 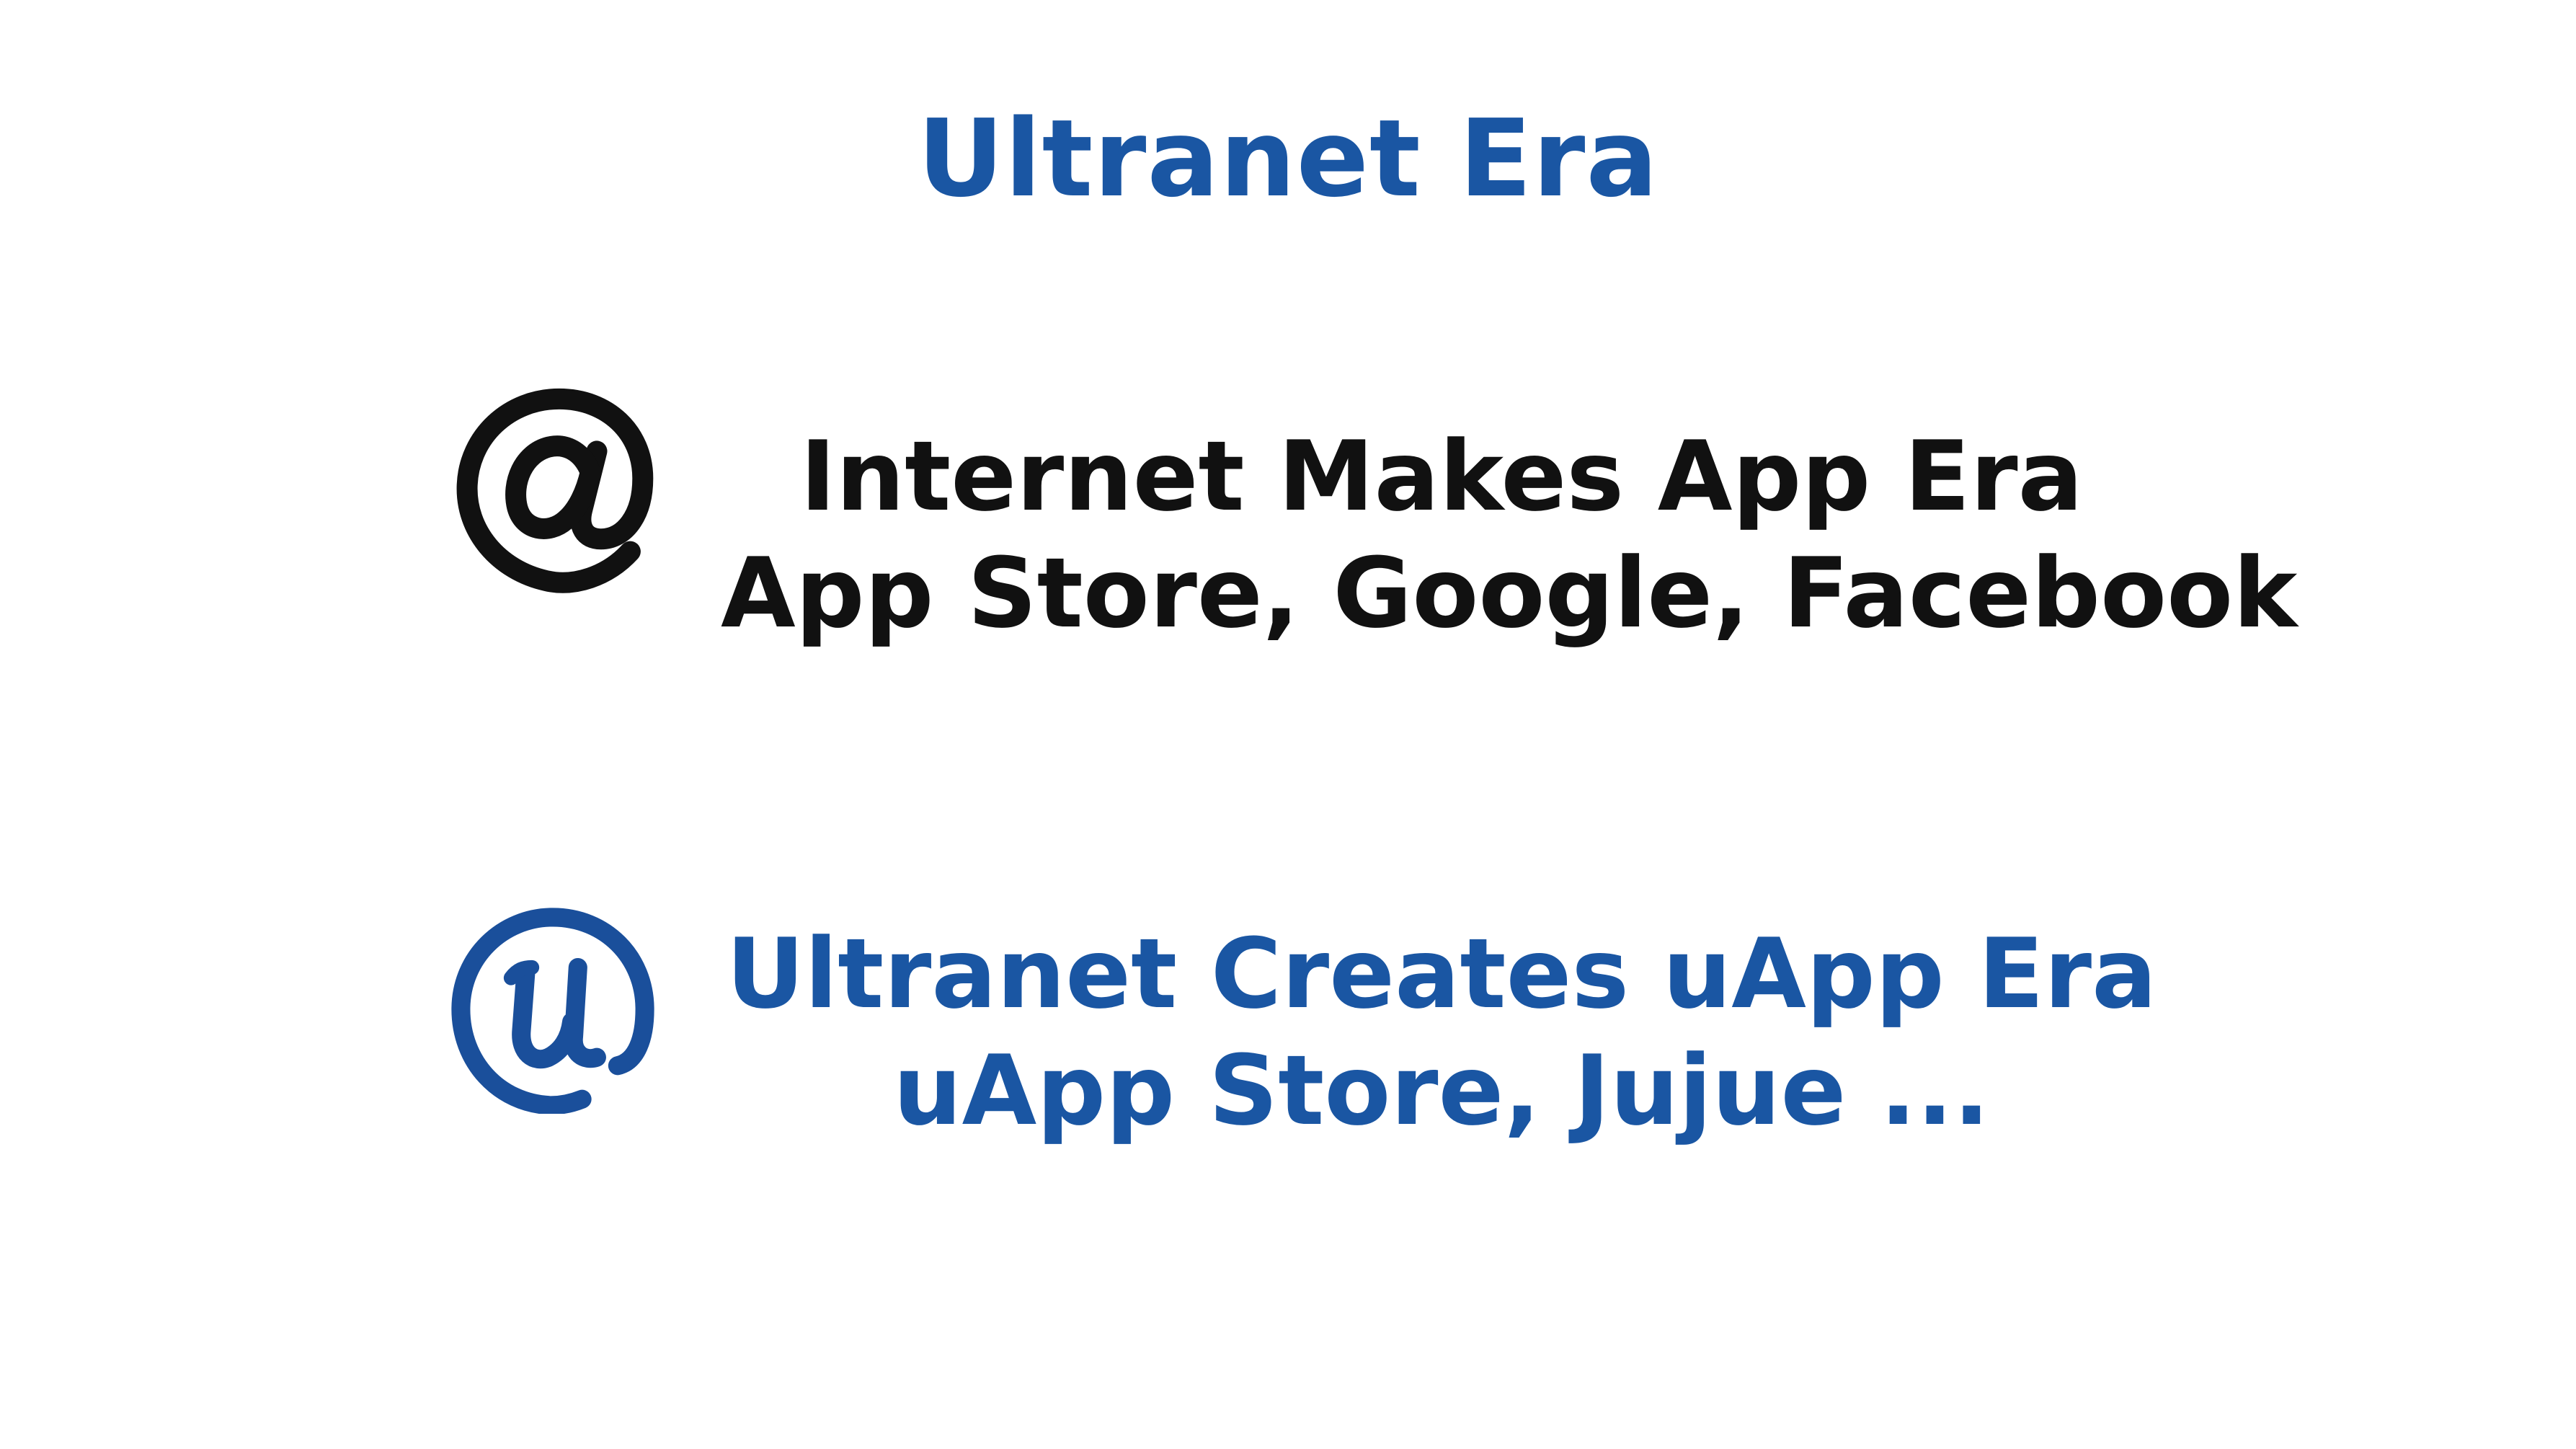 What do you see at coordinates (554, 490) in the screenshot?
I see `at-sign-icon` at bounding box center [554, 490].